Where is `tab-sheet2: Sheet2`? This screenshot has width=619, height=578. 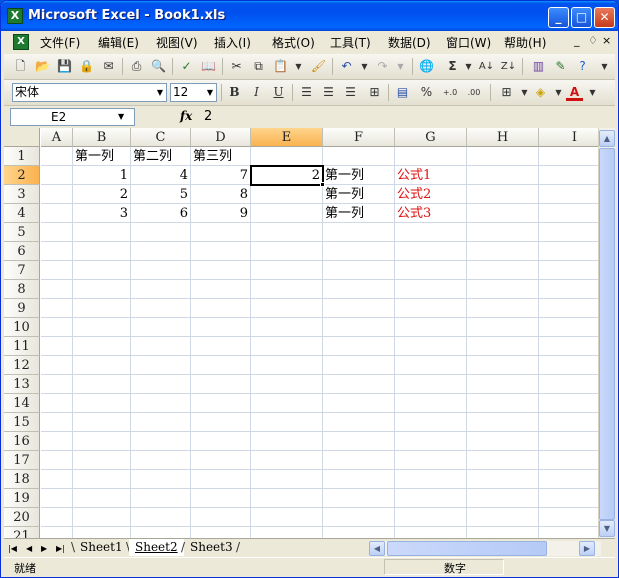 tab-sheet2: Sheet2 is located at coordinates (156, 547).